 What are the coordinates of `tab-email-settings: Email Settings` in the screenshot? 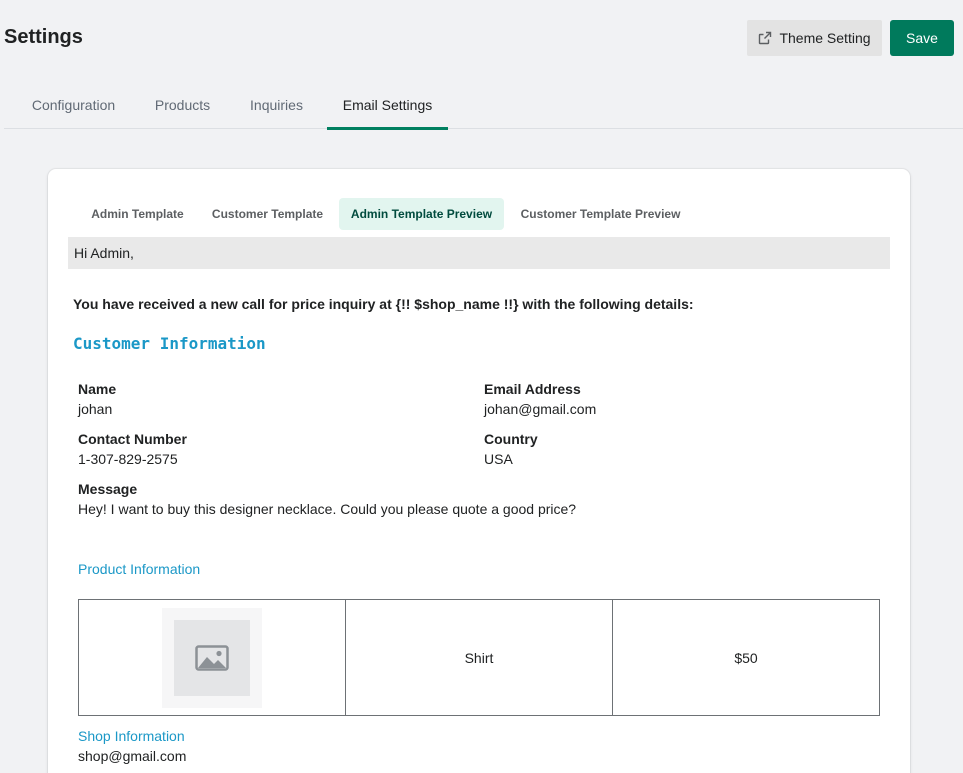 It's located at (387, 105).